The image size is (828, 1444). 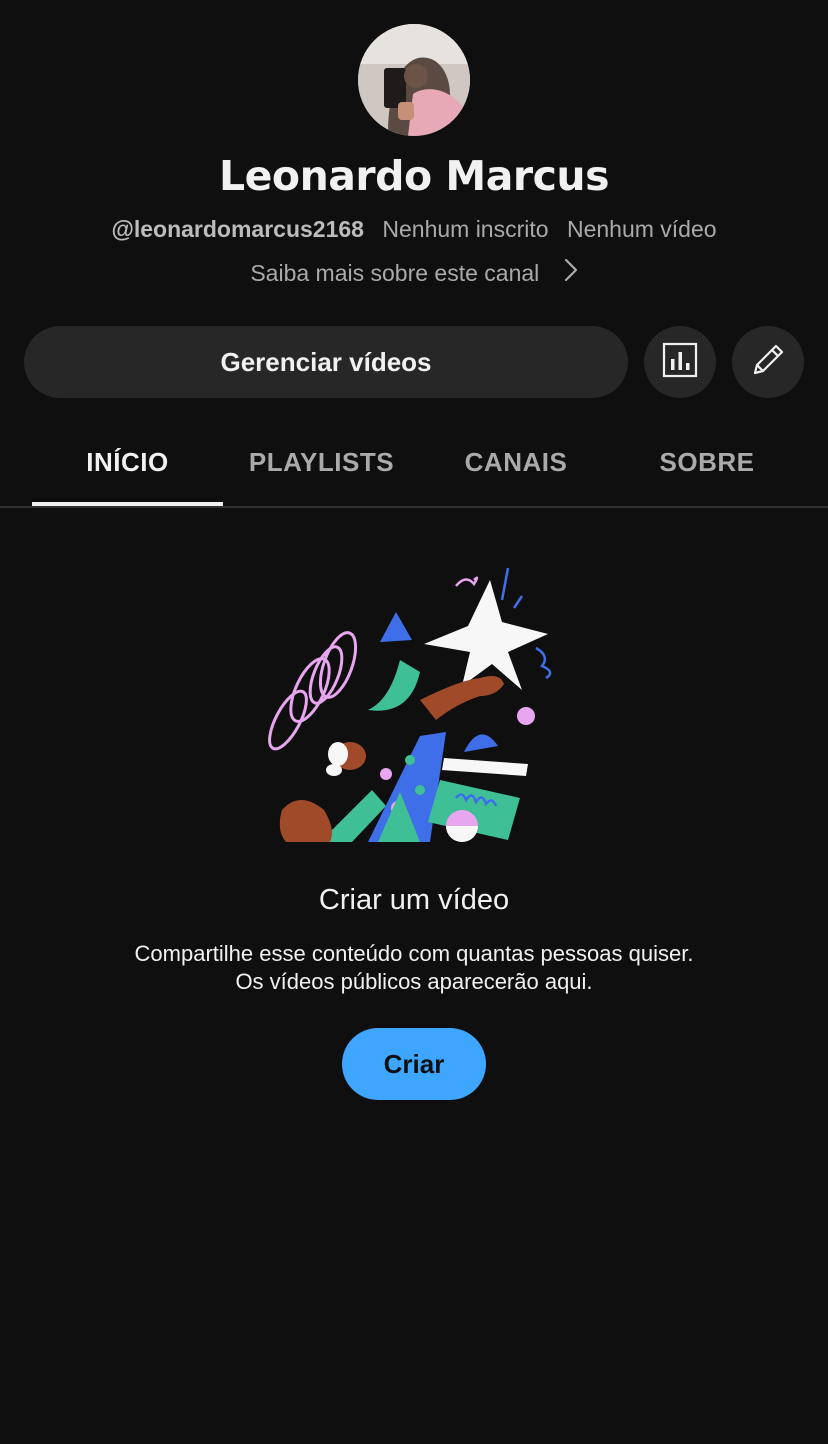 What do you see at coordinates (127, 504) in the screenshot?
I see `active-tab-indicator` at bounding box center [127, 504].